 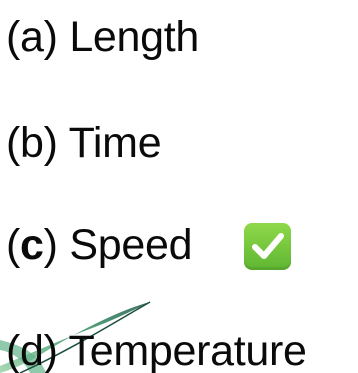 What do you see at coordinates (267, 246) in the screenshot?
I see `check-mark-icon` at bounding box center [267, 246].